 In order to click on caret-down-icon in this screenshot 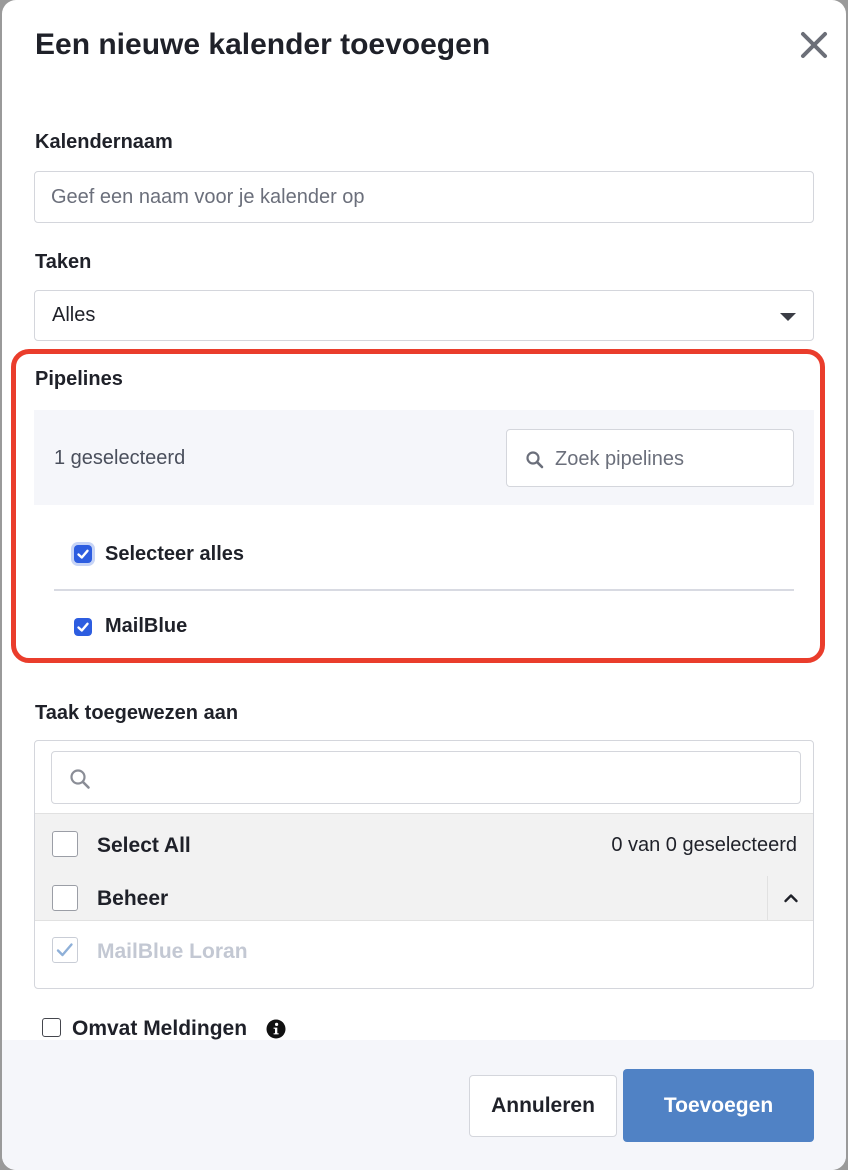, I will do `click(788, 317)`.